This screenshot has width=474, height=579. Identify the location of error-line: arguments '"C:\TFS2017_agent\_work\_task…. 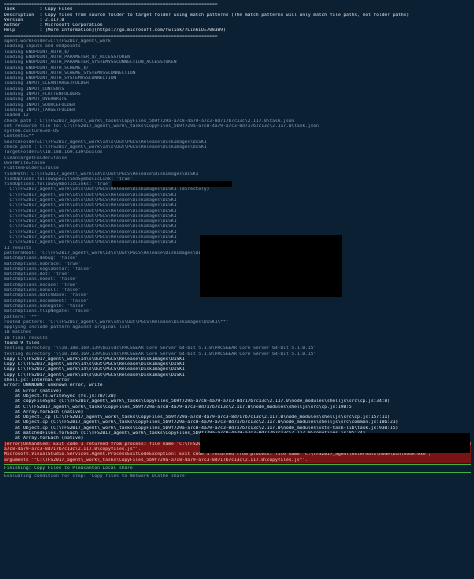
(156, 460).